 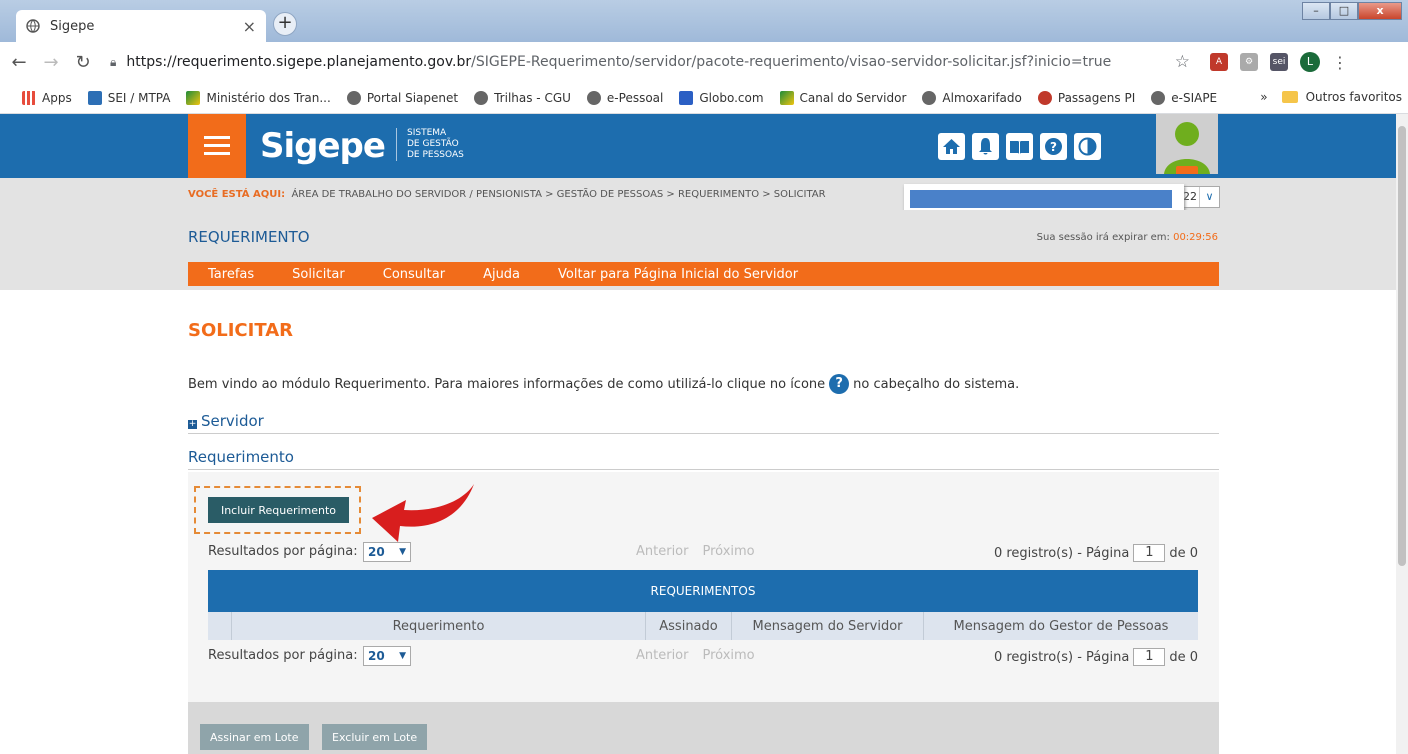 I want to click on session-time: 00:29:56, so click(x=1195, y=237).